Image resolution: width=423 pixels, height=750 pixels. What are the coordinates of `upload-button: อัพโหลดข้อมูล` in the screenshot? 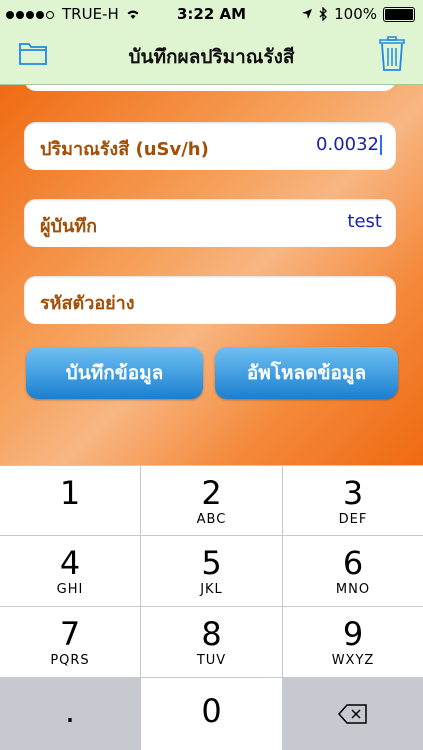 It's located at (306, 373).